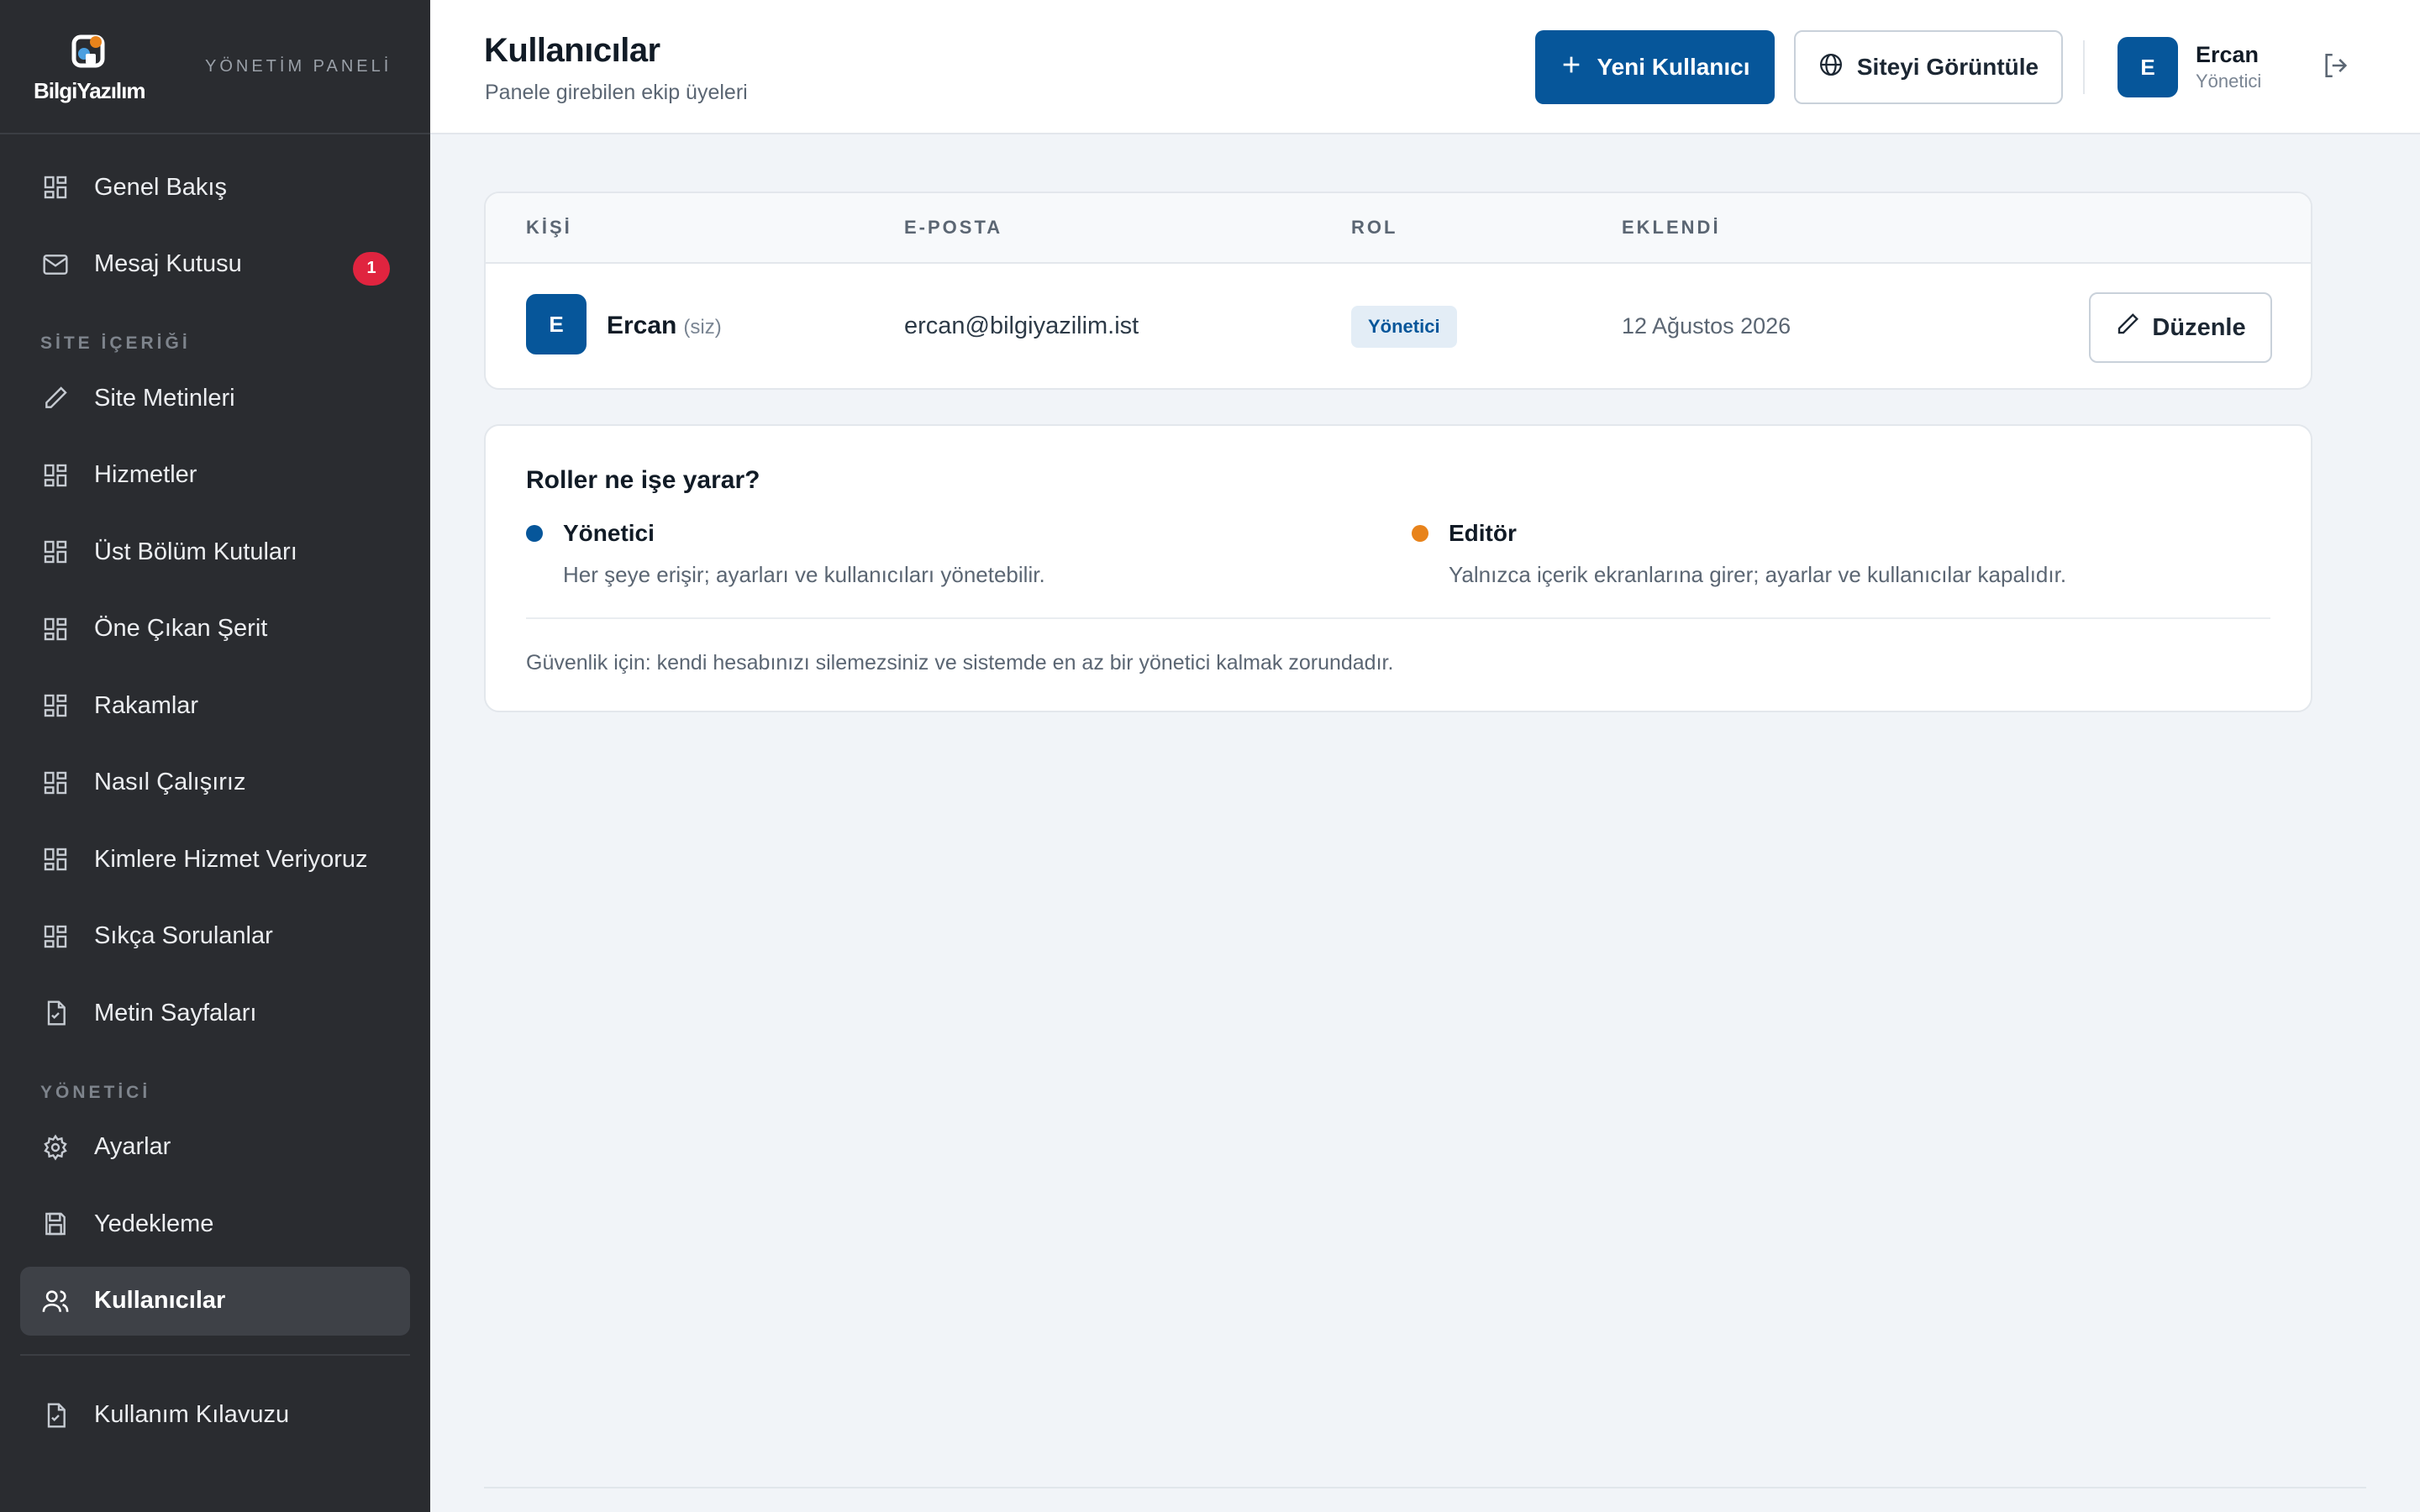 This screenshot has height=1512, width=2420. Describe the element at coordinates (96, 1092) in the screenshot. I see `section-title-admin: YÖNETİCİ` at that location.